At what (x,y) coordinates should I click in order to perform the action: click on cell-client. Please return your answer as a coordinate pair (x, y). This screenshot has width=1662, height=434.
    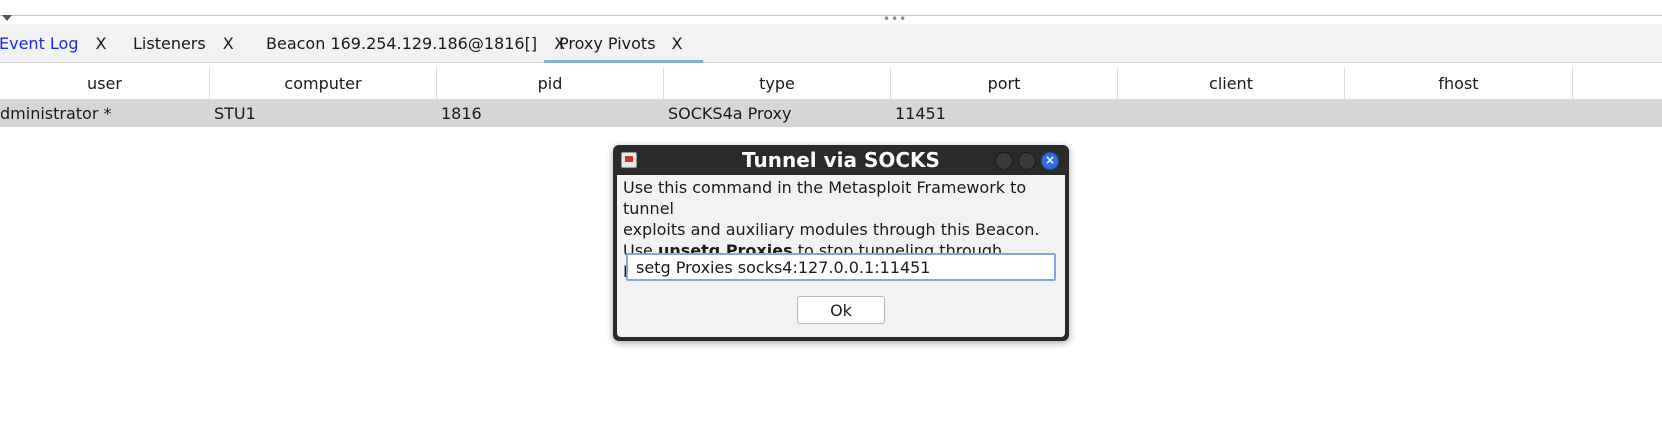
    Looking at the image, I should click on (1231, 113).